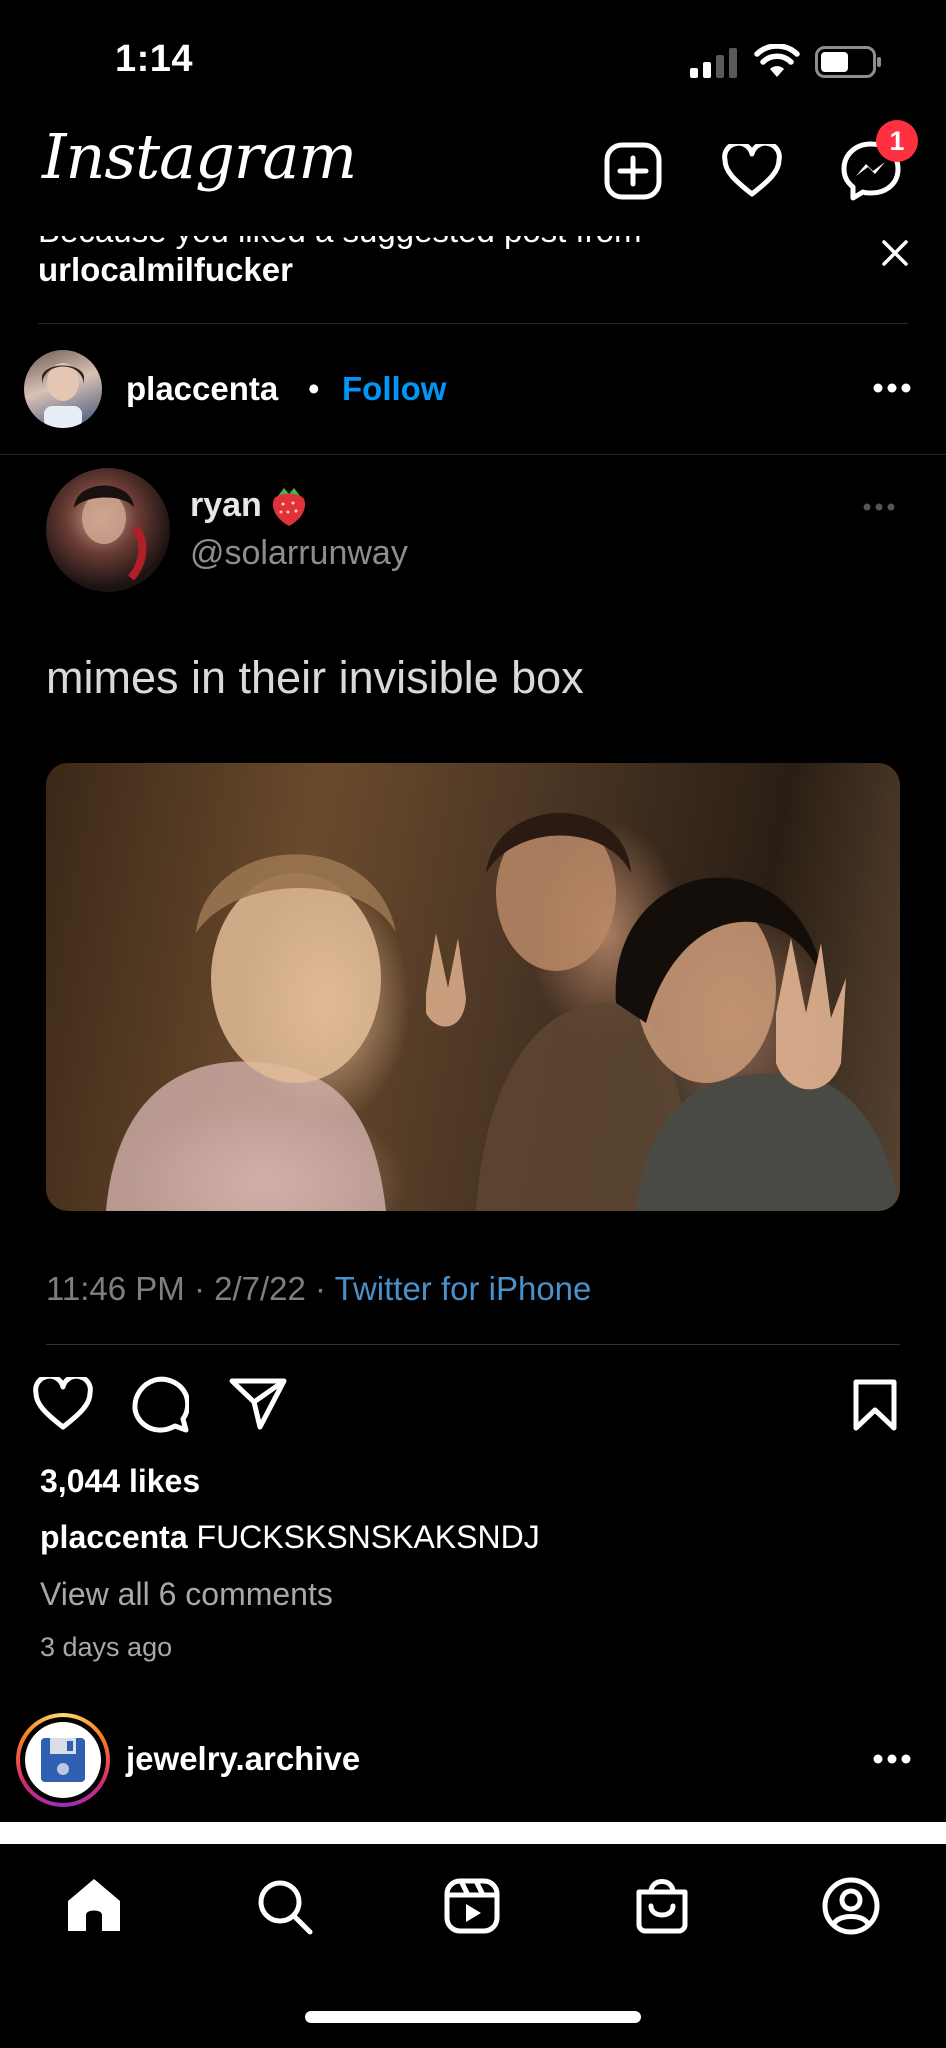 The height and width of the screenshot is (2048, 946). What do you see at coordinates (472, 1906) in the screenshot?
I see `reels-icon` at bounding box center [472, 1906].